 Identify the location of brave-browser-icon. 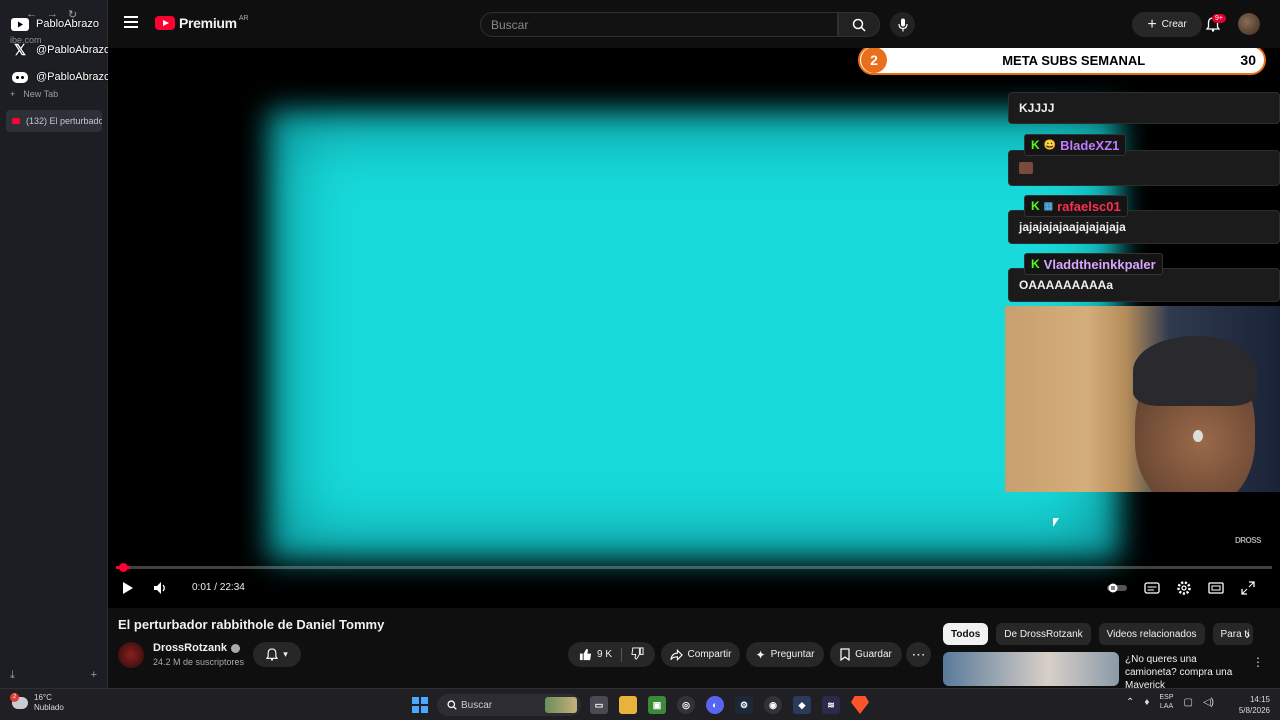
(860, 705).